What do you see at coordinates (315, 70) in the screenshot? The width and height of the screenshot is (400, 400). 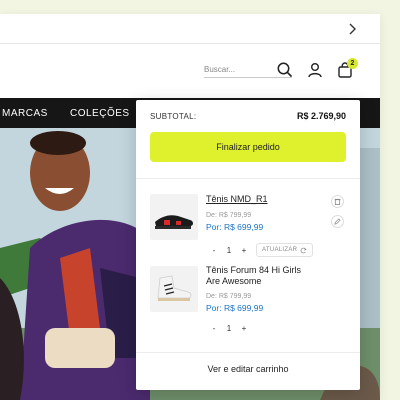 I see `user-icon` at bounding box center [315, 70].